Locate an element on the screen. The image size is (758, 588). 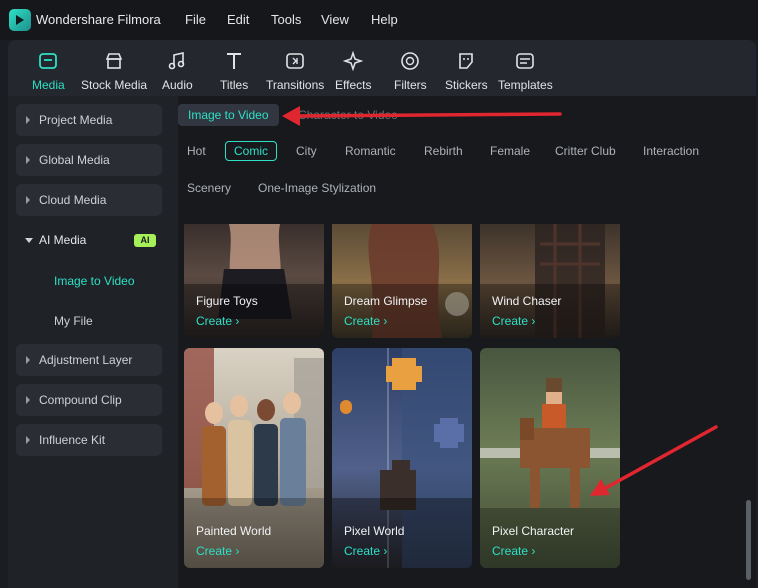
tool-templates: Templates is located at coordinates (525, 71).